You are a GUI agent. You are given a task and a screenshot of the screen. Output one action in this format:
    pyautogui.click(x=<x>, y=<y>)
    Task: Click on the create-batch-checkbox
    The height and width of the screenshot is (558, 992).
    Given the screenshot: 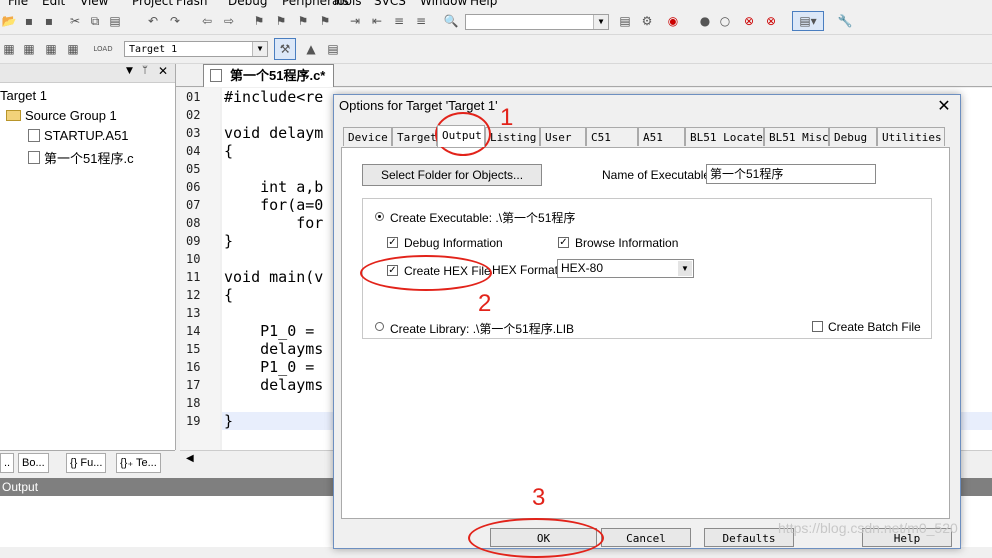 What is the action you would take?
    pyautogui.click(x=817, y=326)
    